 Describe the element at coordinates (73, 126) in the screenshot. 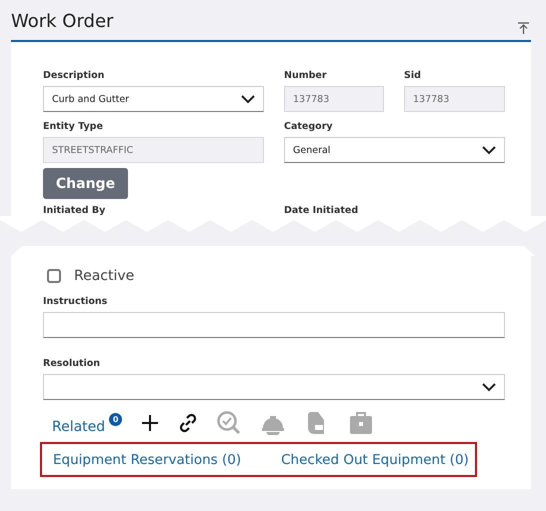

I see `field-label: Entity Type` at that location.